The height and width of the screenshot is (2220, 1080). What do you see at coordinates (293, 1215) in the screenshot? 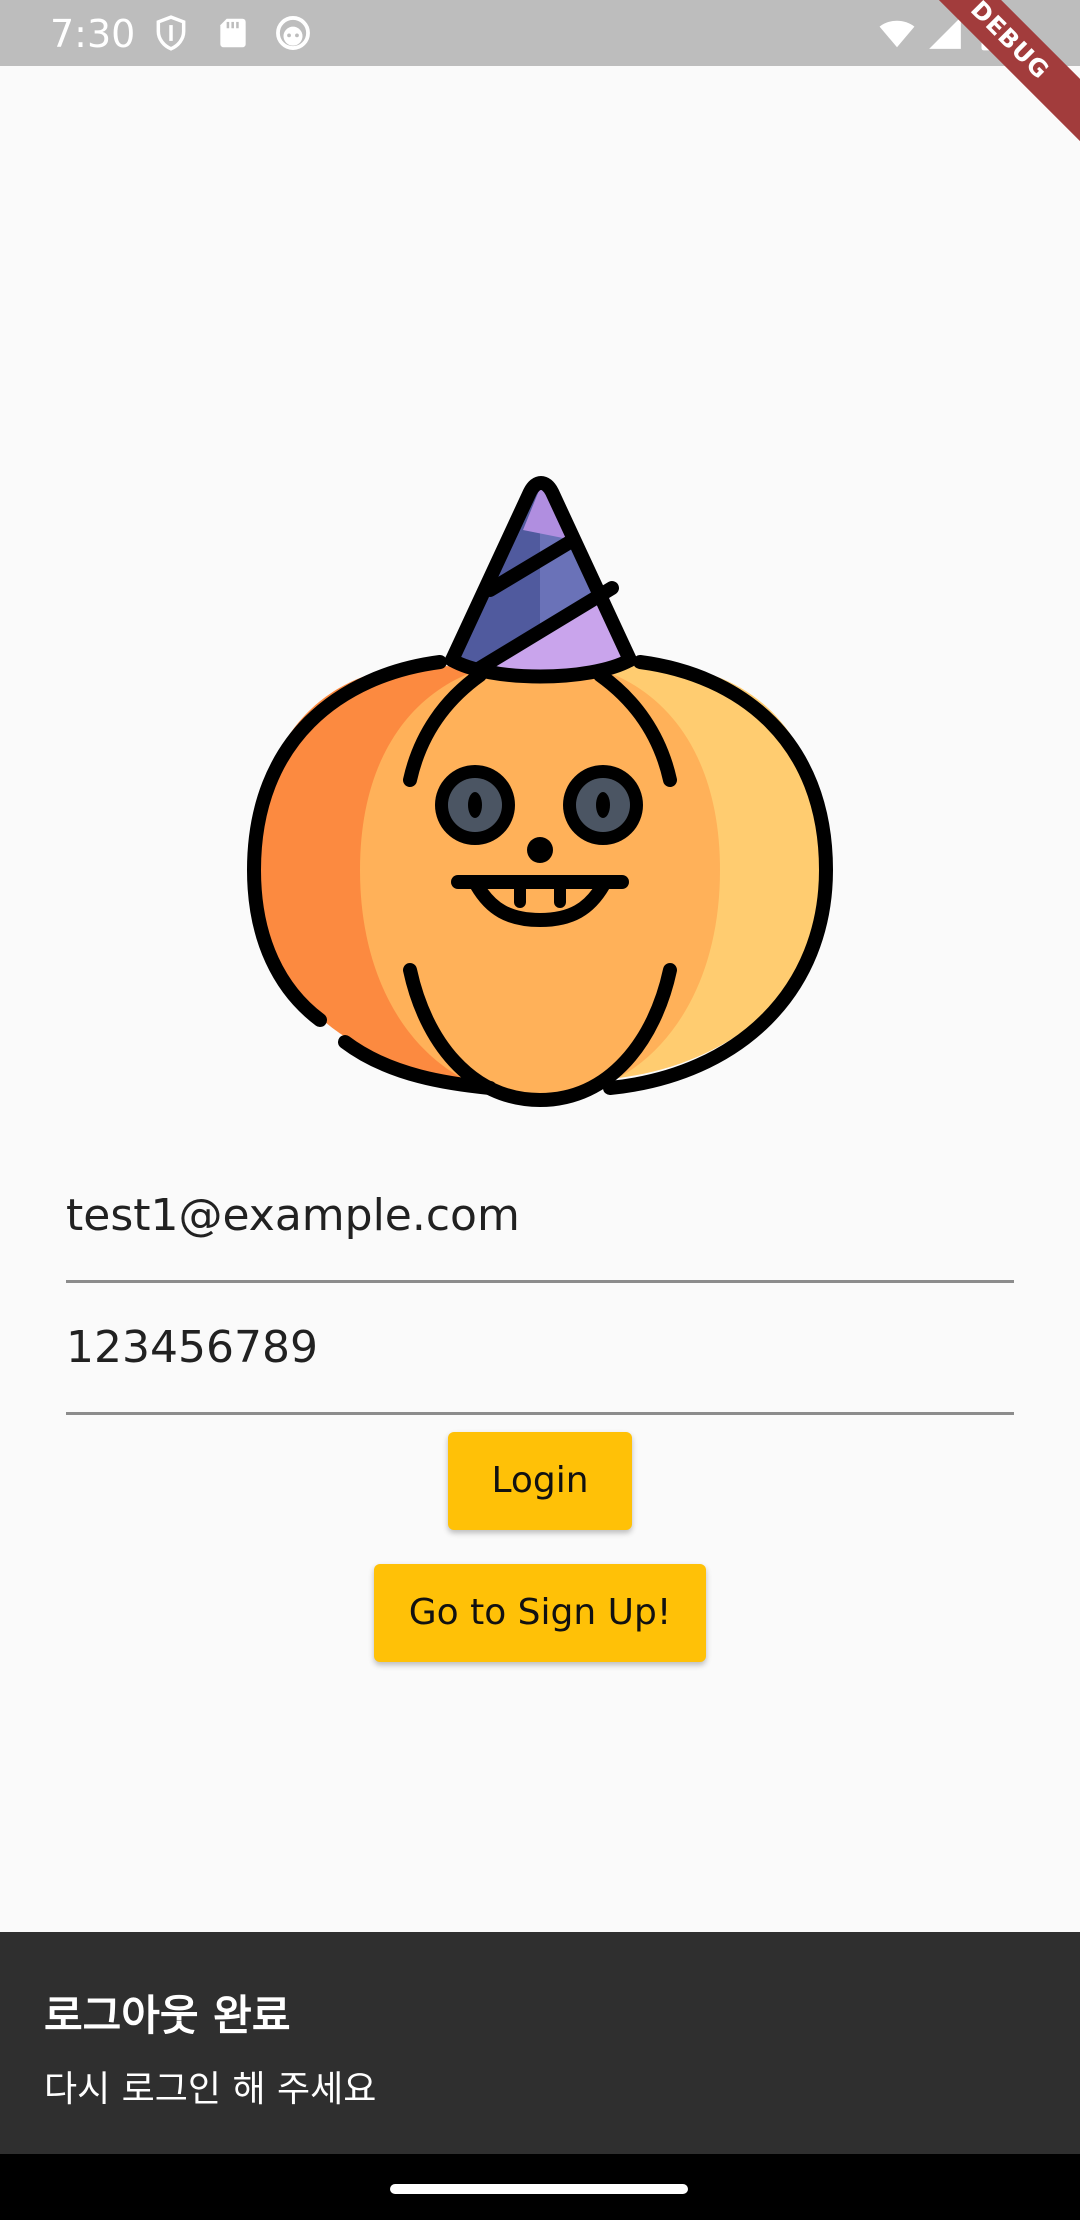
I see `email-value: test1@example.com` at bounding box center [293, 1215].